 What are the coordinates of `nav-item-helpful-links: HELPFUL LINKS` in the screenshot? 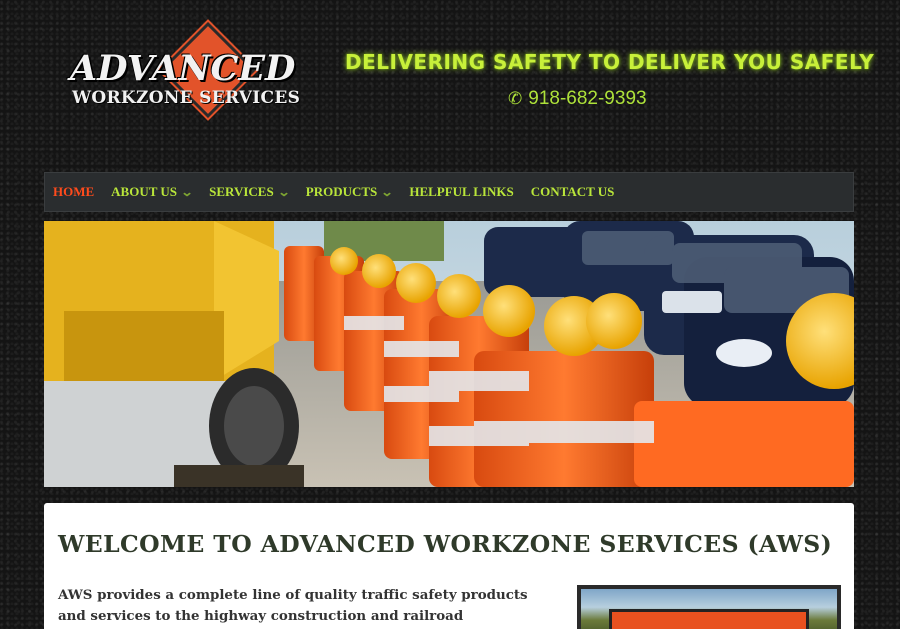 It's located at (461, 192).